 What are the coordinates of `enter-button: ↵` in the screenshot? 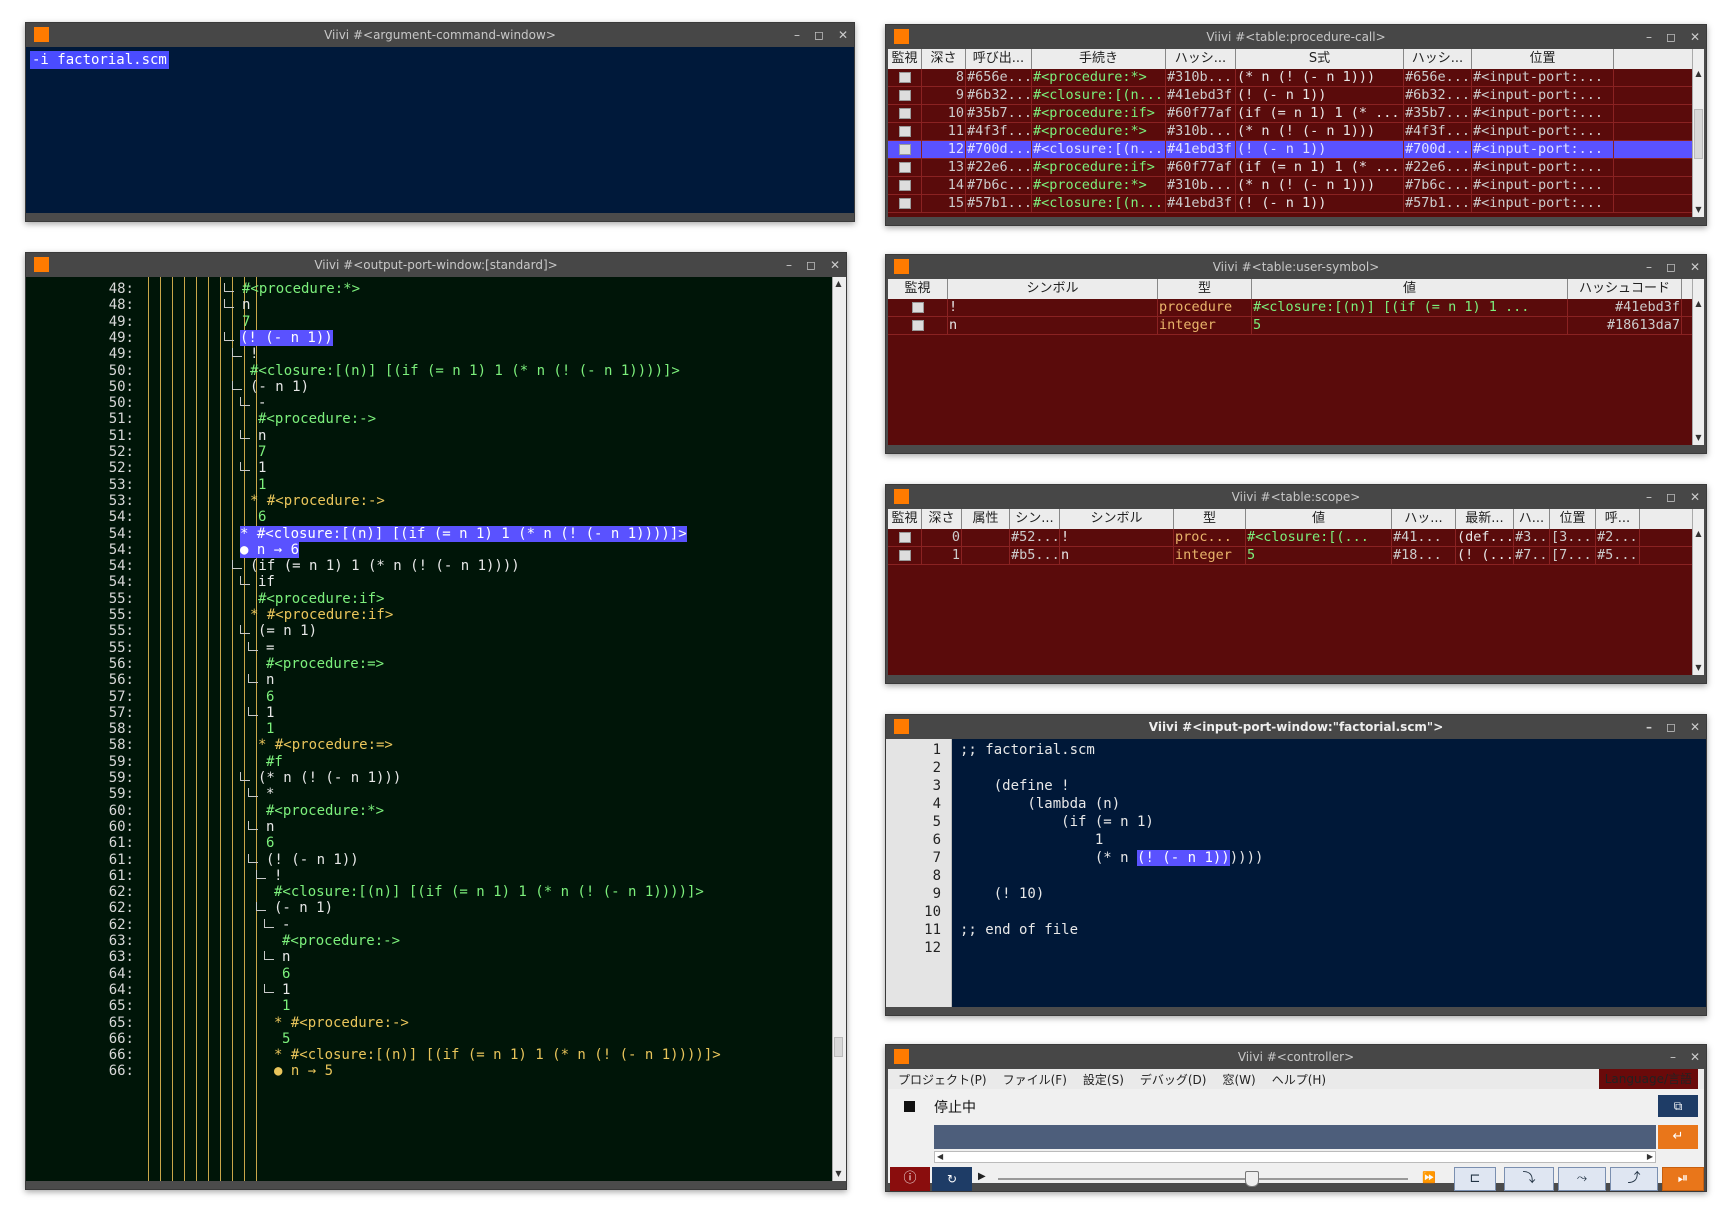 It's located at (1678, 1137).